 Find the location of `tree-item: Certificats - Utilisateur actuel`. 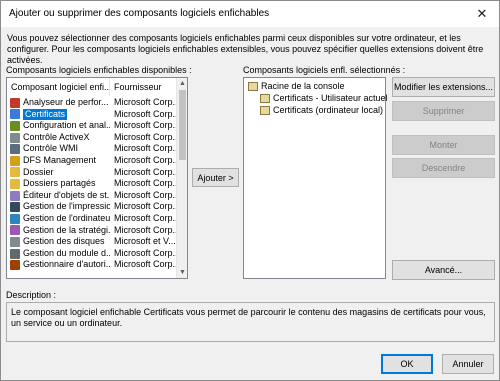

tree-item: Certificats - Utilisateur actuel is located at coordinates (324, 98).